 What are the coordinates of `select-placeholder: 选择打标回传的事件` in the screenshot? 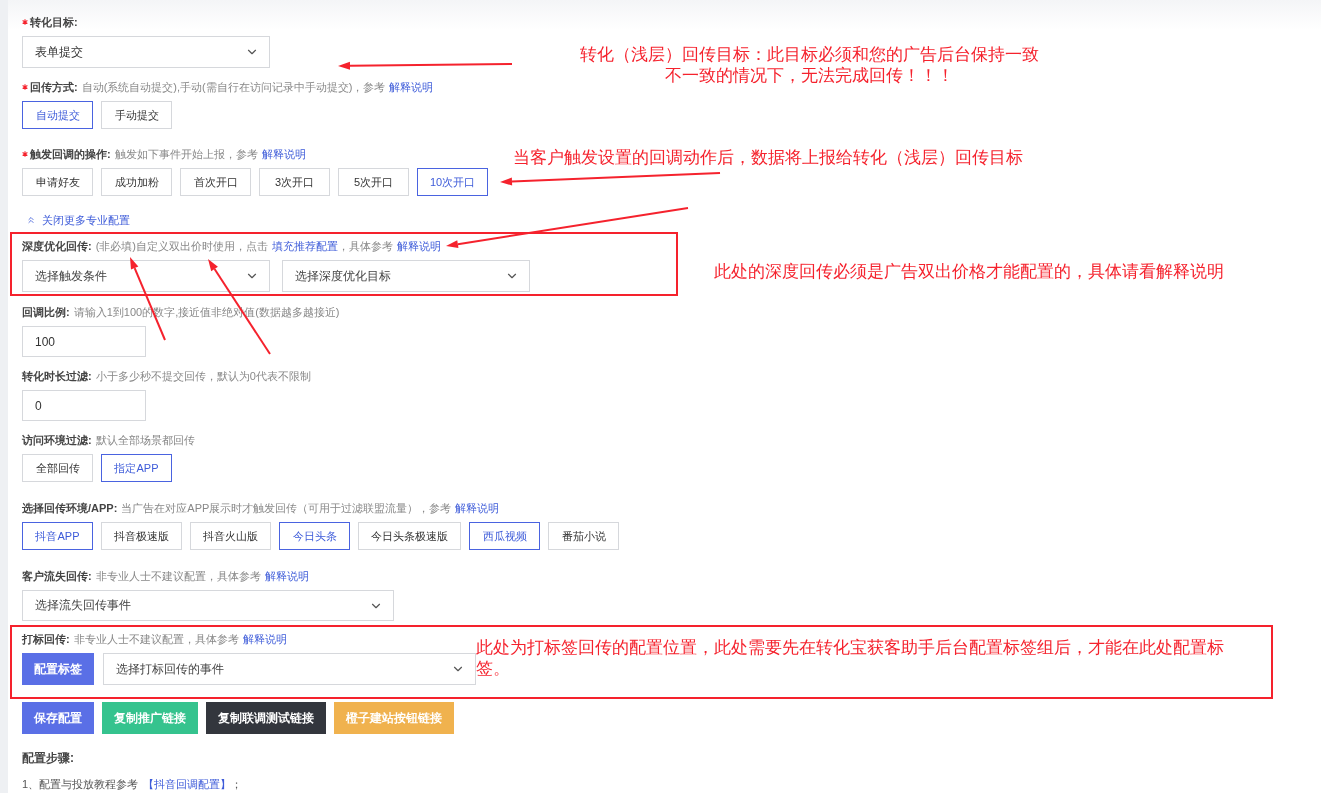 It's located at (170, 669).